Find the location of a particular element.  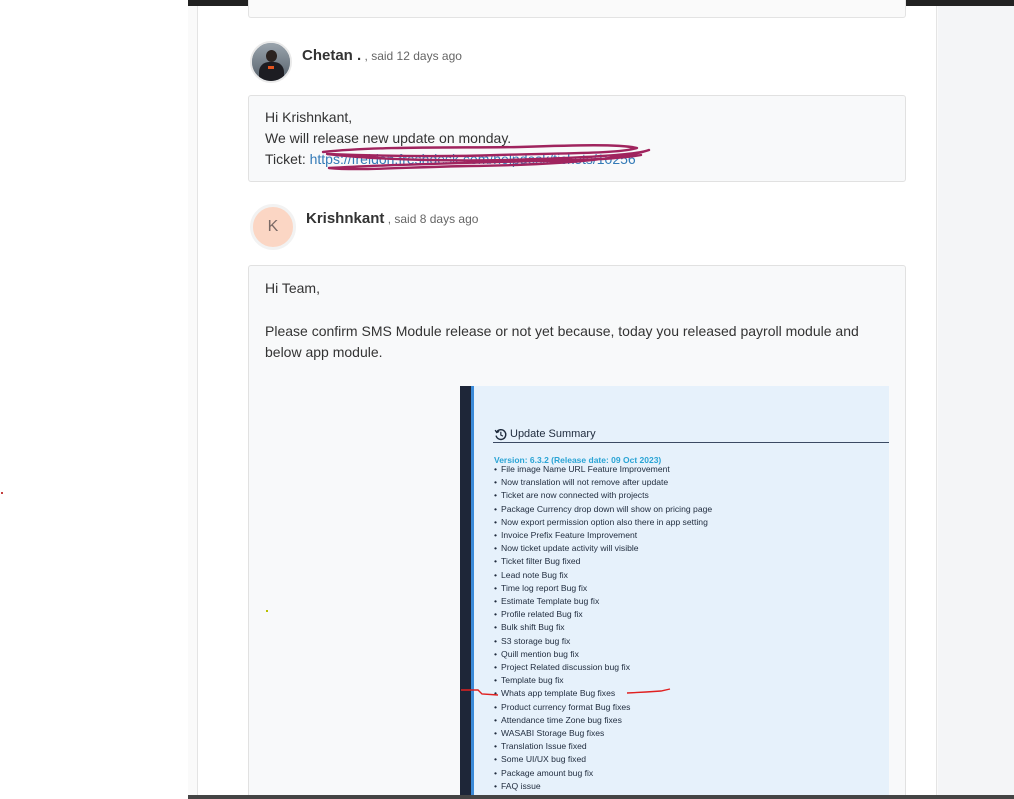

update-item: File image Name URL Feature Improvement is located at coordinates (603, 469).